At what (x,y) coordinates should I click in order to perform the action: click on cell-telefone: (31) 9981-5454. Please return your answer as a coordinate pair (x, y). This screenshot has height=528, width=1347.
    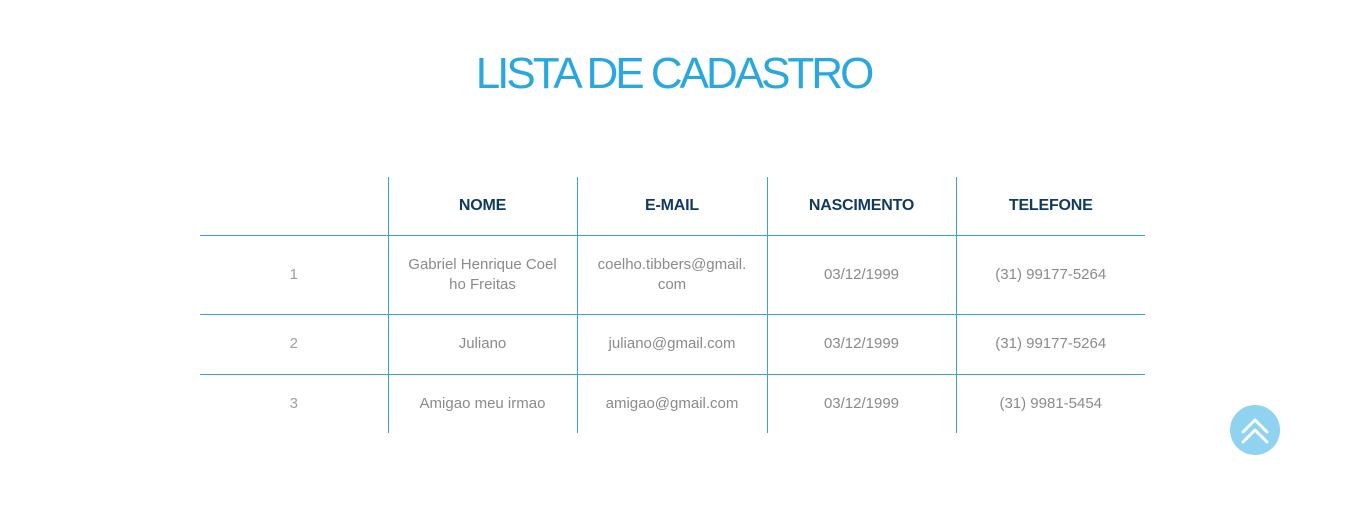
    Looking at the image, I should click on (1050, 403).